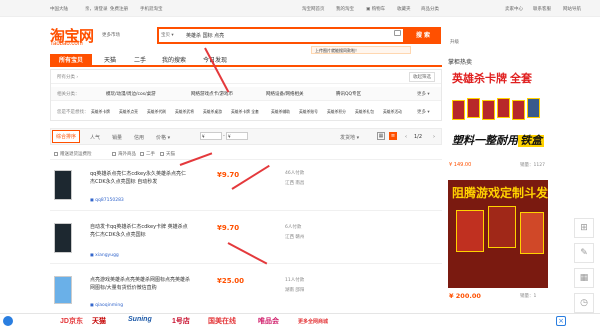 Image resolution: width=600 pixels, height=329 pixels. Describe the element at coordinates (381, 136) in the screenshot. I see `grid-view-icon: ▦` at that location.